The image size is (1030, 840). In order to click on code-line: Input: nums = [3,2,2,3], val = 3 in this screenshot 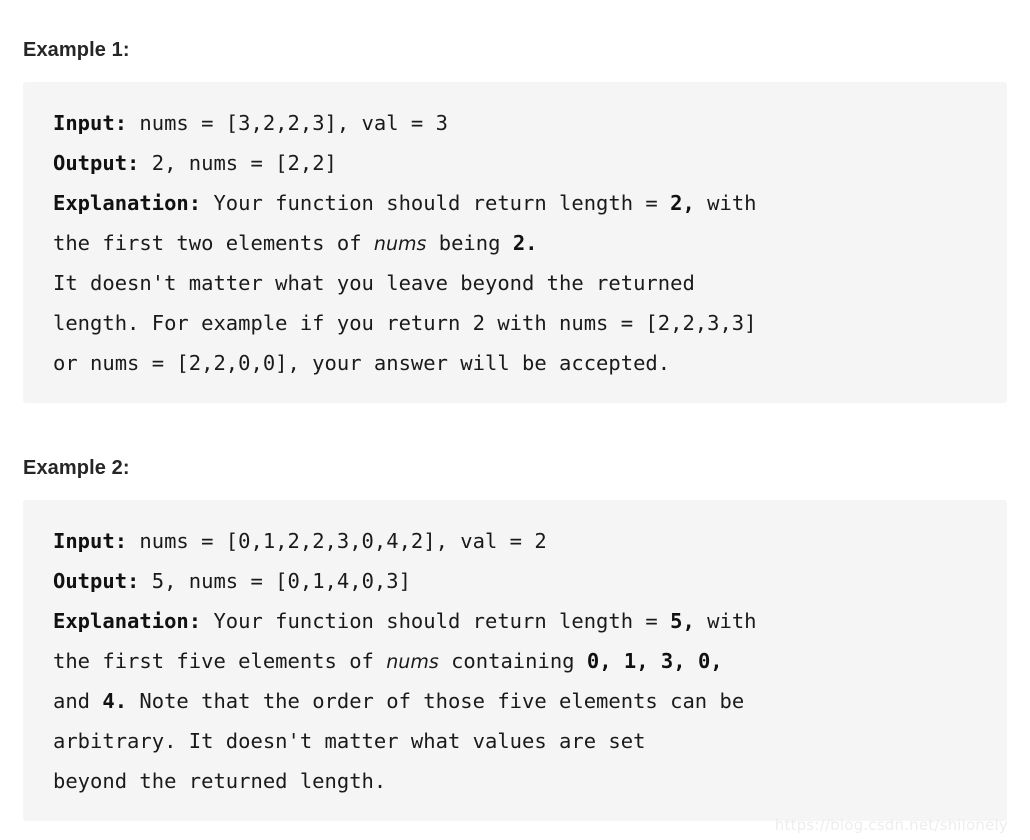, I will do `click(530, 123)`.